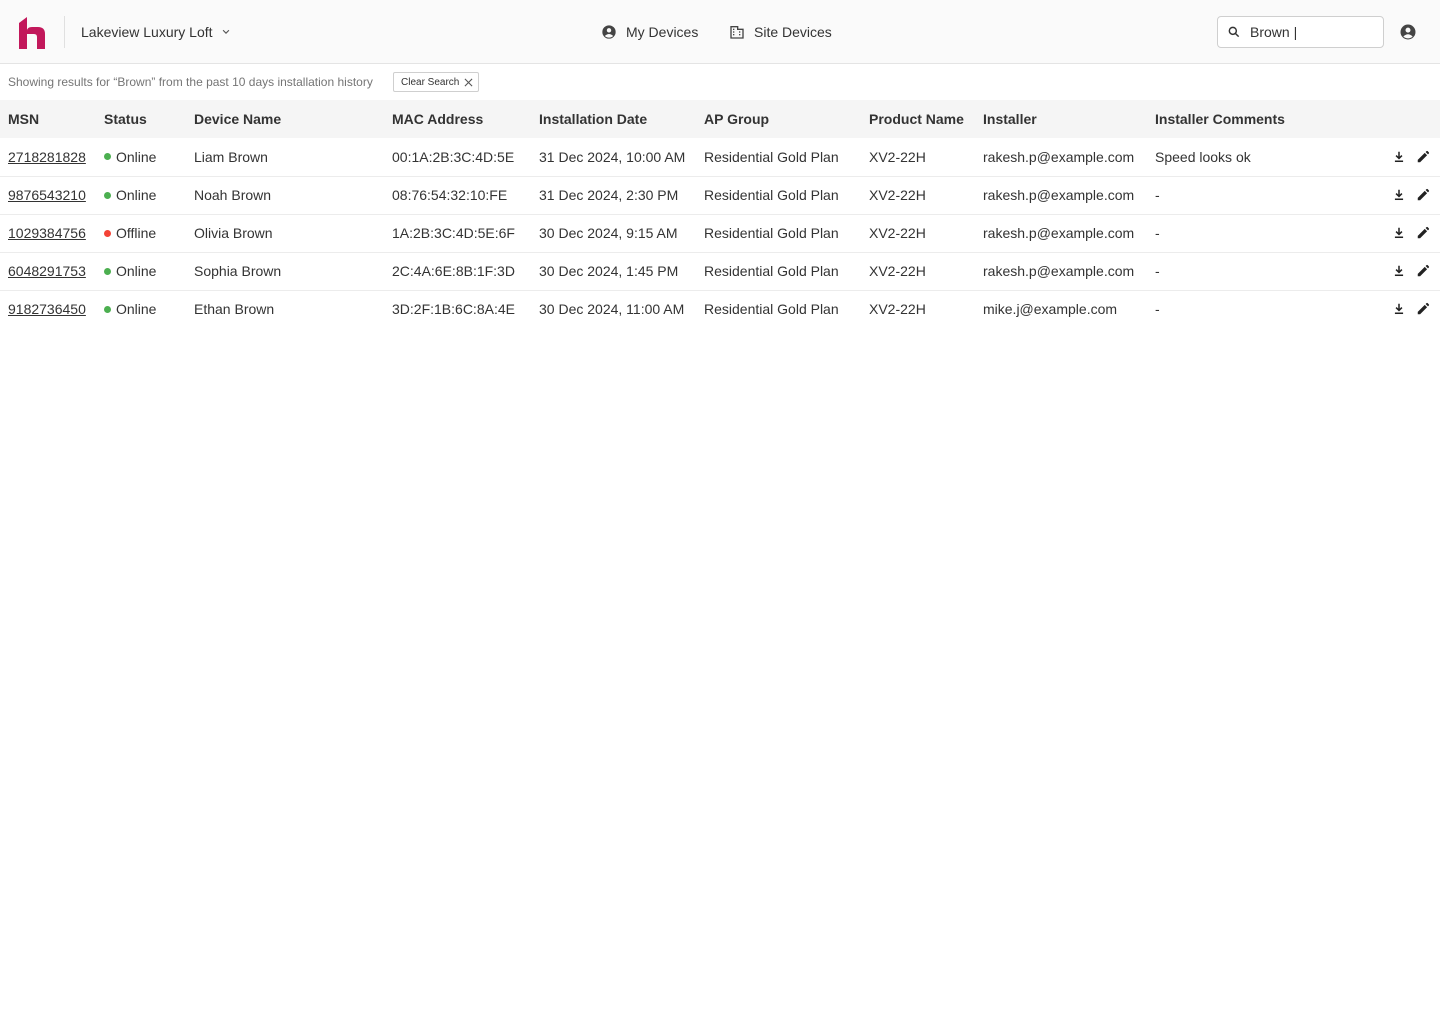 The image size is (1440, 1024). I want to click on column-header-mac-address: MAC Address, so click(457, 119).